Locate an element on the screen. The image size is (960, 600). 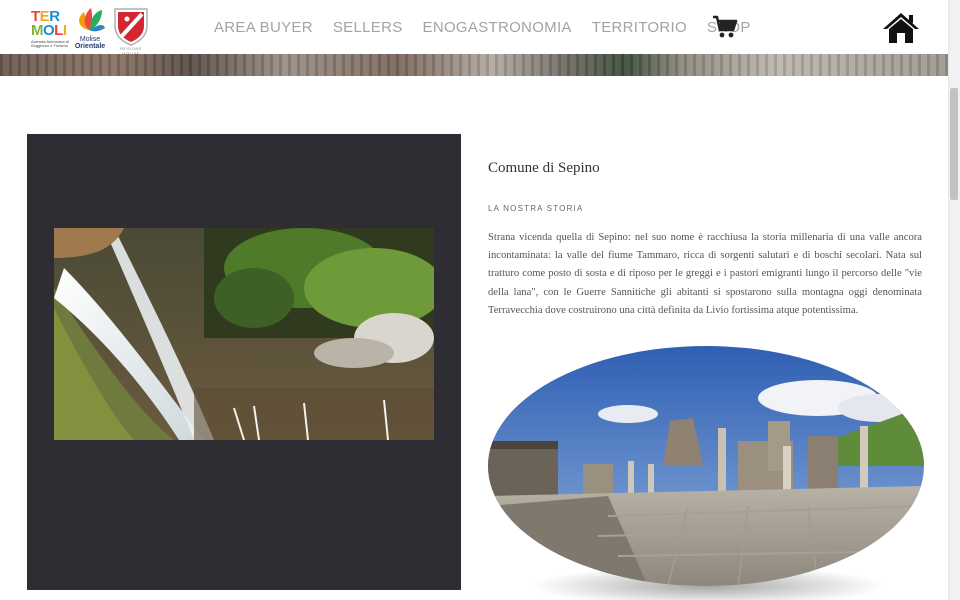
section-label: LA NOSTRA STORIA is located at coordinates (536, 208).